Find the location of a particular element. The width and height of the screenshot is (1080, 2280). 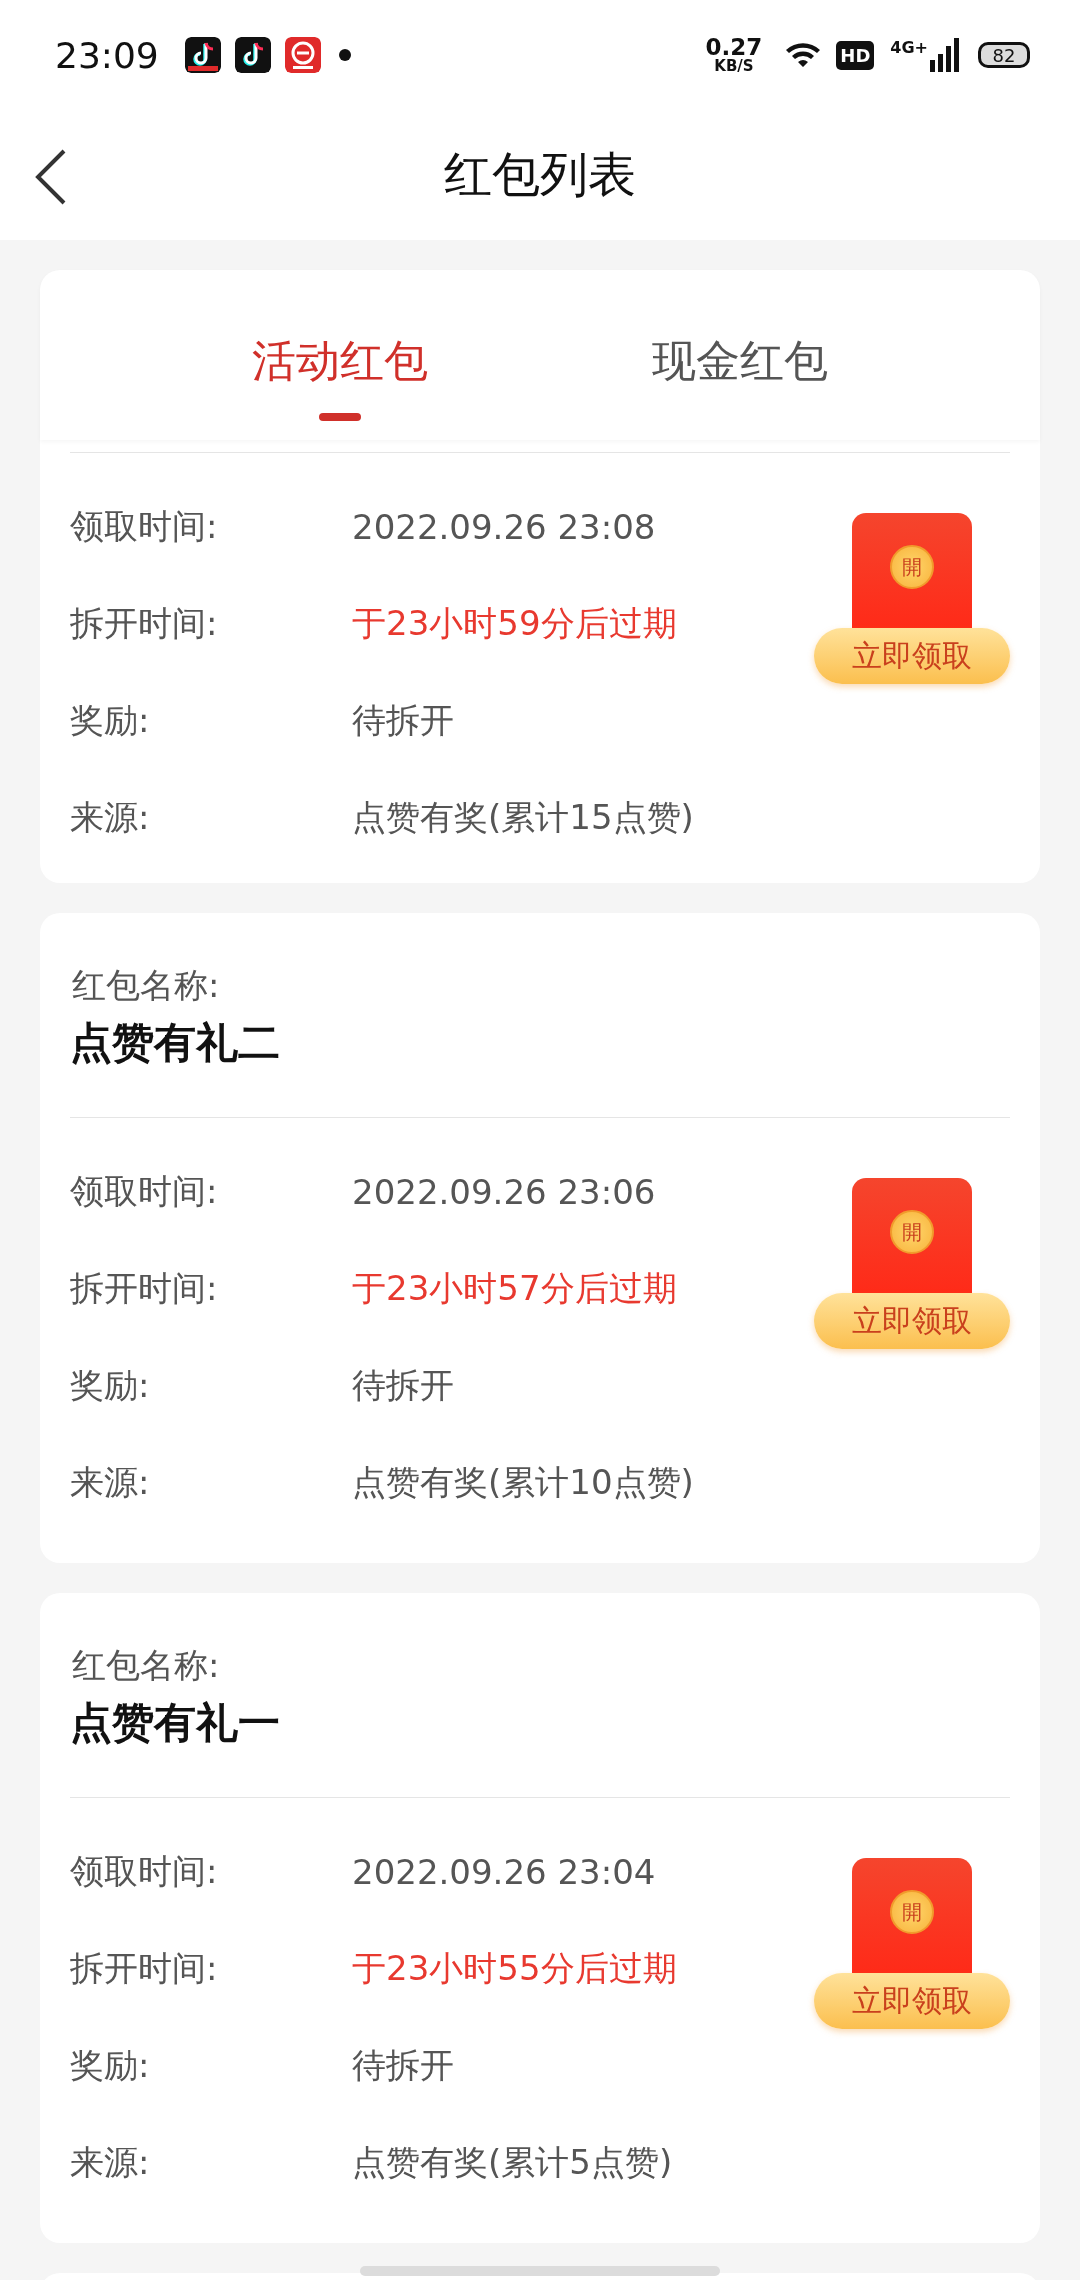

signal-icon is located at coordinates (945, 55).